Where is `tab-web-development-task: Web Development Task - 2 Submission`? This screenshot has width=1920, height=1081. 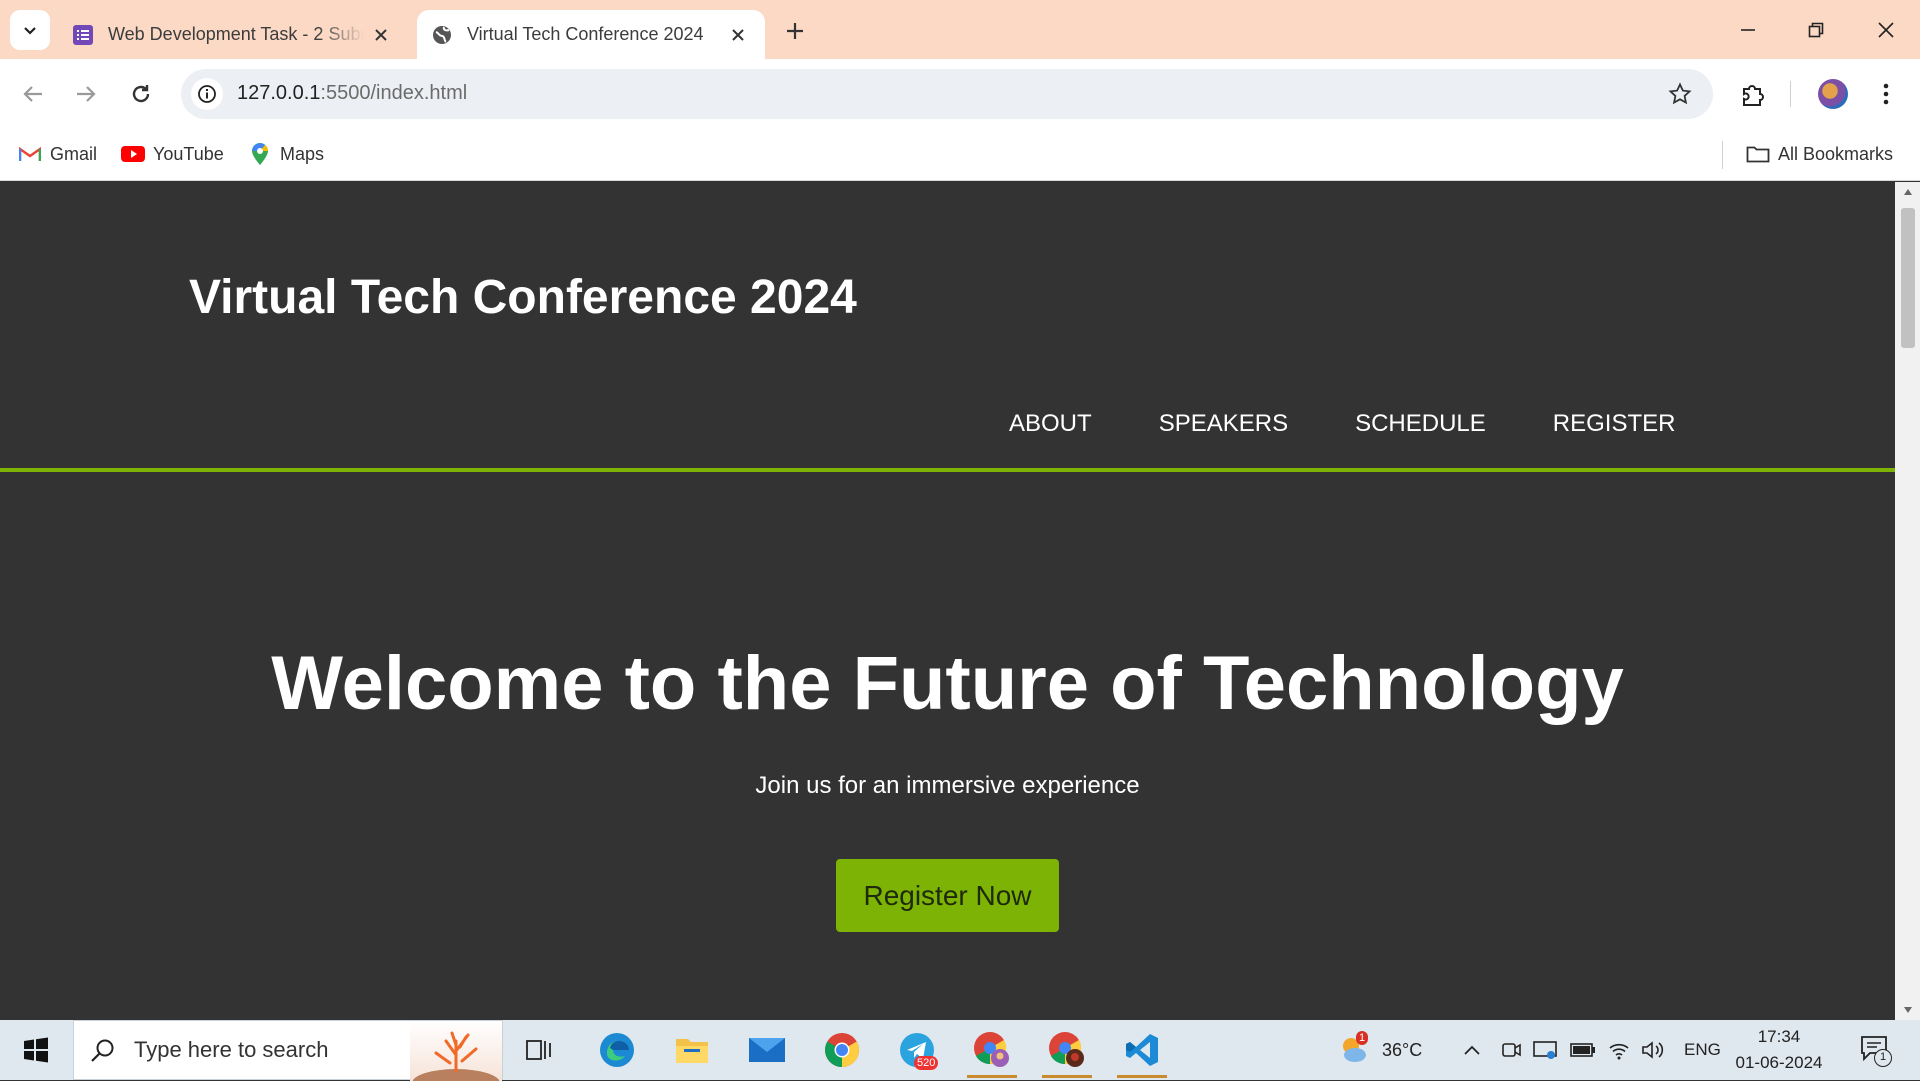
tab-web-development-task: Web Development Task - 2 Submission is located at coordinates (233, 34).